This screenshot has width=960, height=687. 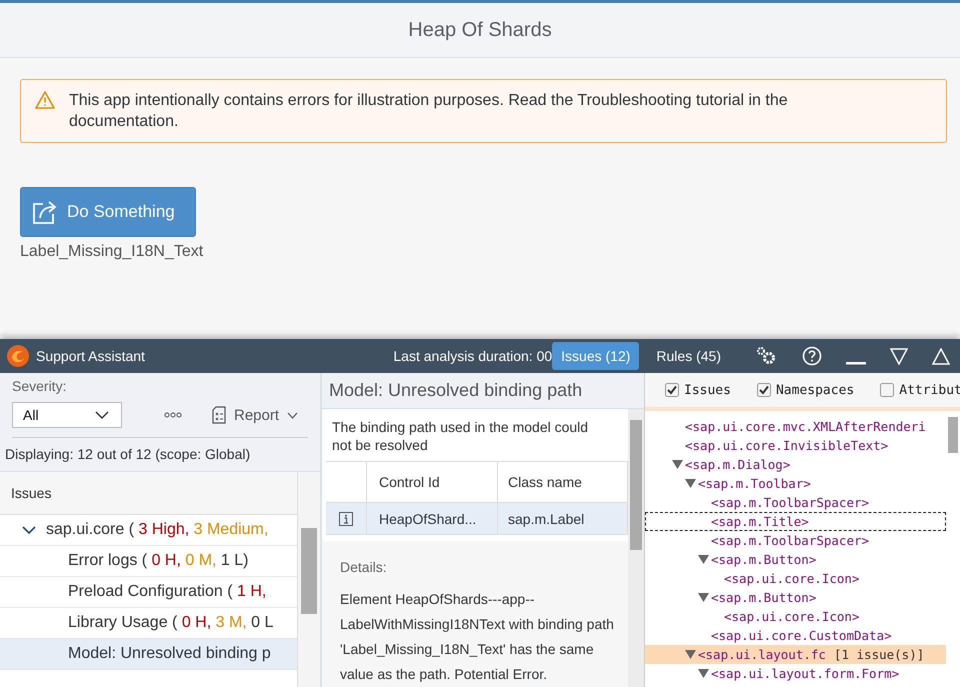 I want to click on tree-node: <sap.m.Dialog>, so click(x=795, y=464).